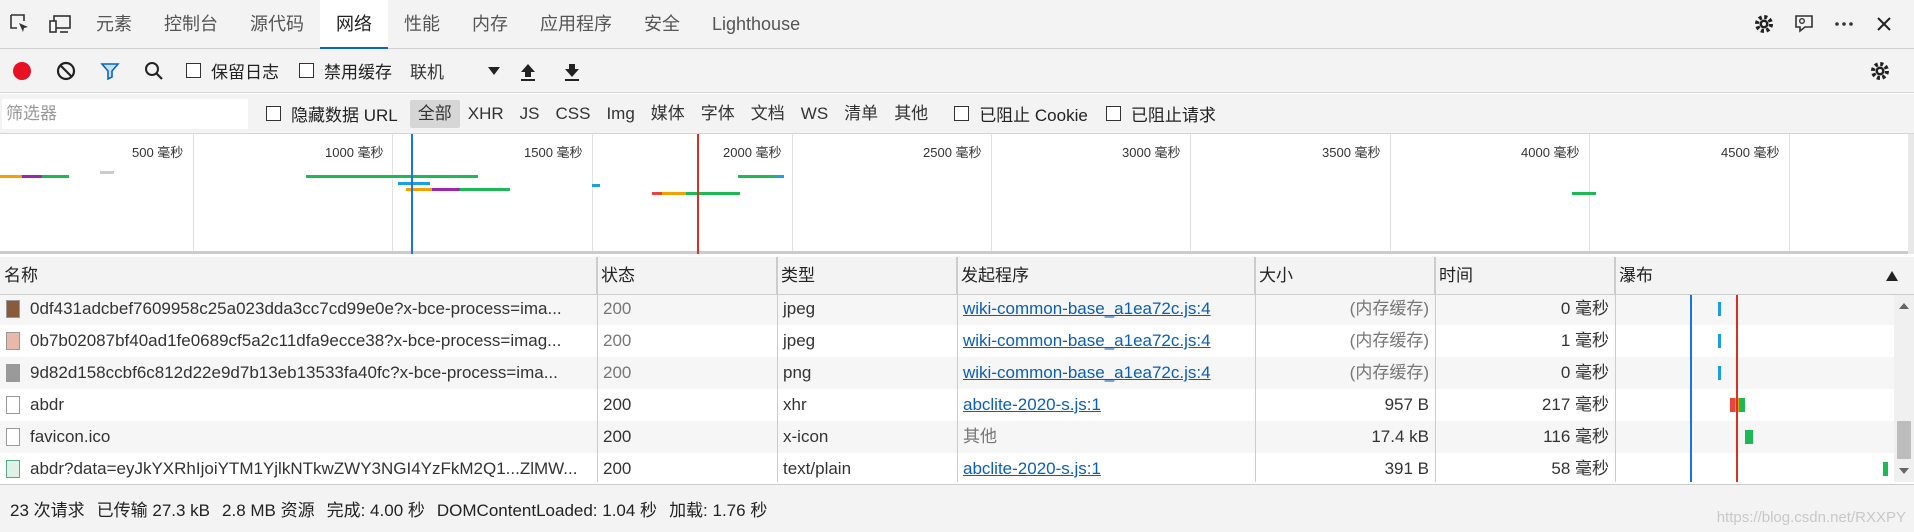 This screenshot has width=1914, height=532. What do you see at coordinates (718, 510) in the screenshot?
I see `summary-load: 加载: 1.76 秒` at bounding box center [718, 510].